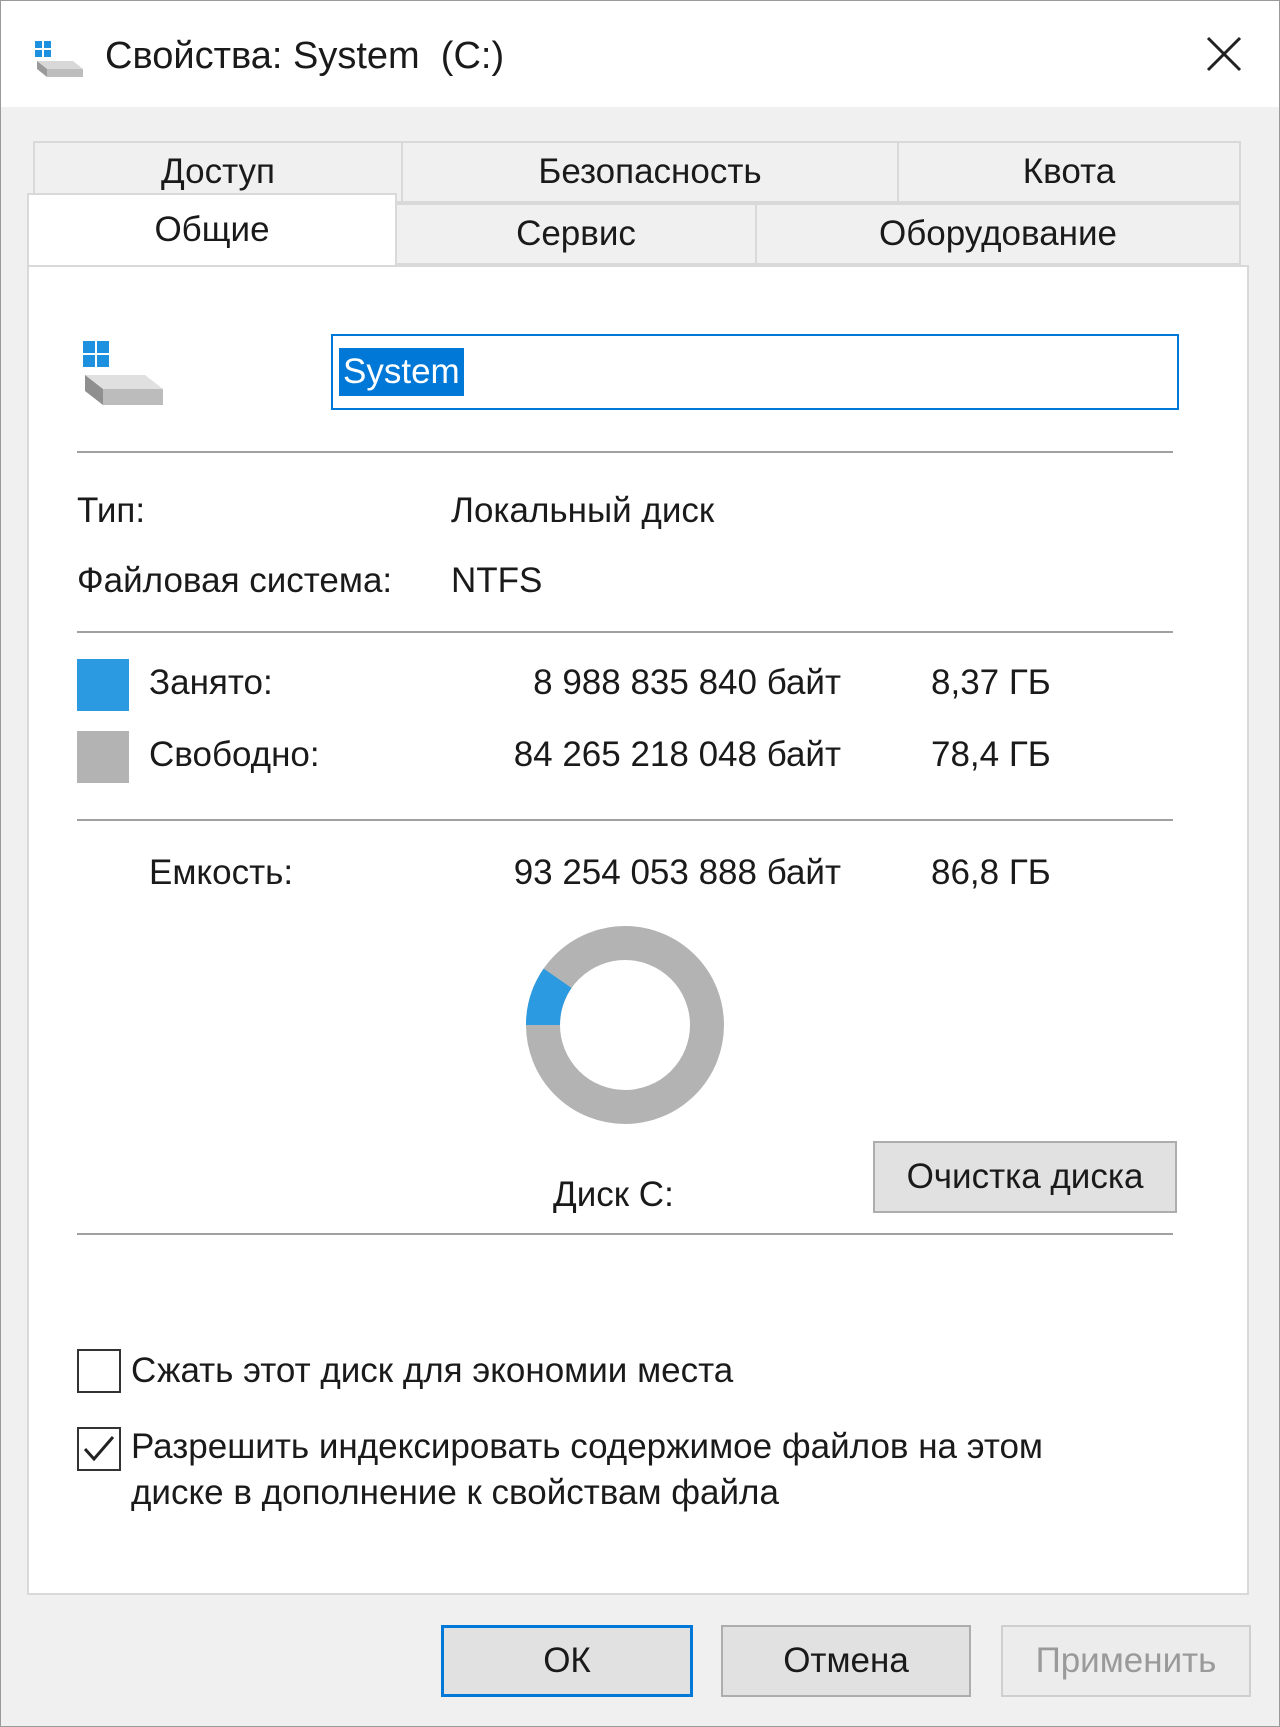 Image resolution: width=1280 pixels, height=1727 pixels. Describe the element at coordinates (846, 1661) in the screenshot. I see `cancel-button: Отмена` at that location.